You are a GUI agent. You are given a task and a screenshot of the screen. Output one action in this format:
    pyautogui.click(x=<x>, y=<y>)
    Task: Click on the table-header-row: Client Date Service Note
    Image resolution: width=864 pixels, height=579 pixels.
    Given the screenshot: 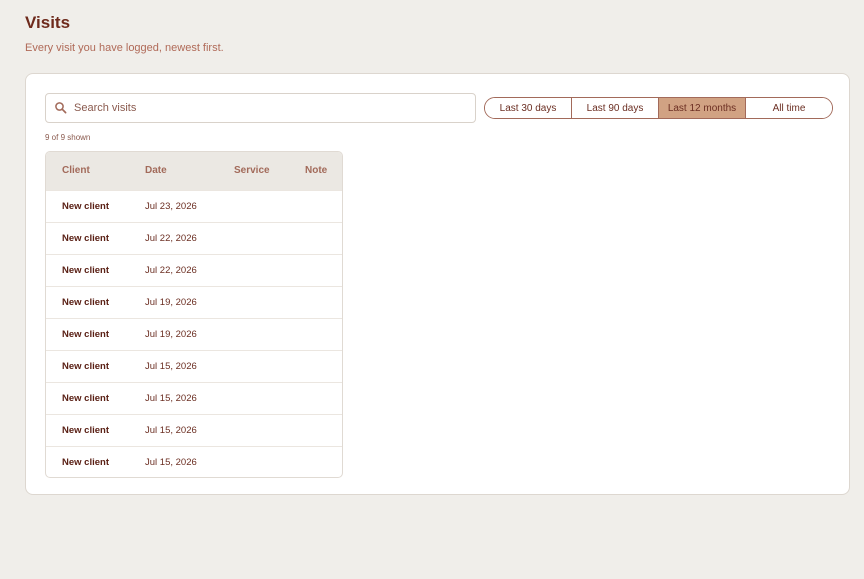 What is the action you would take?
    pyautogui.click(x=194, y=171)
    